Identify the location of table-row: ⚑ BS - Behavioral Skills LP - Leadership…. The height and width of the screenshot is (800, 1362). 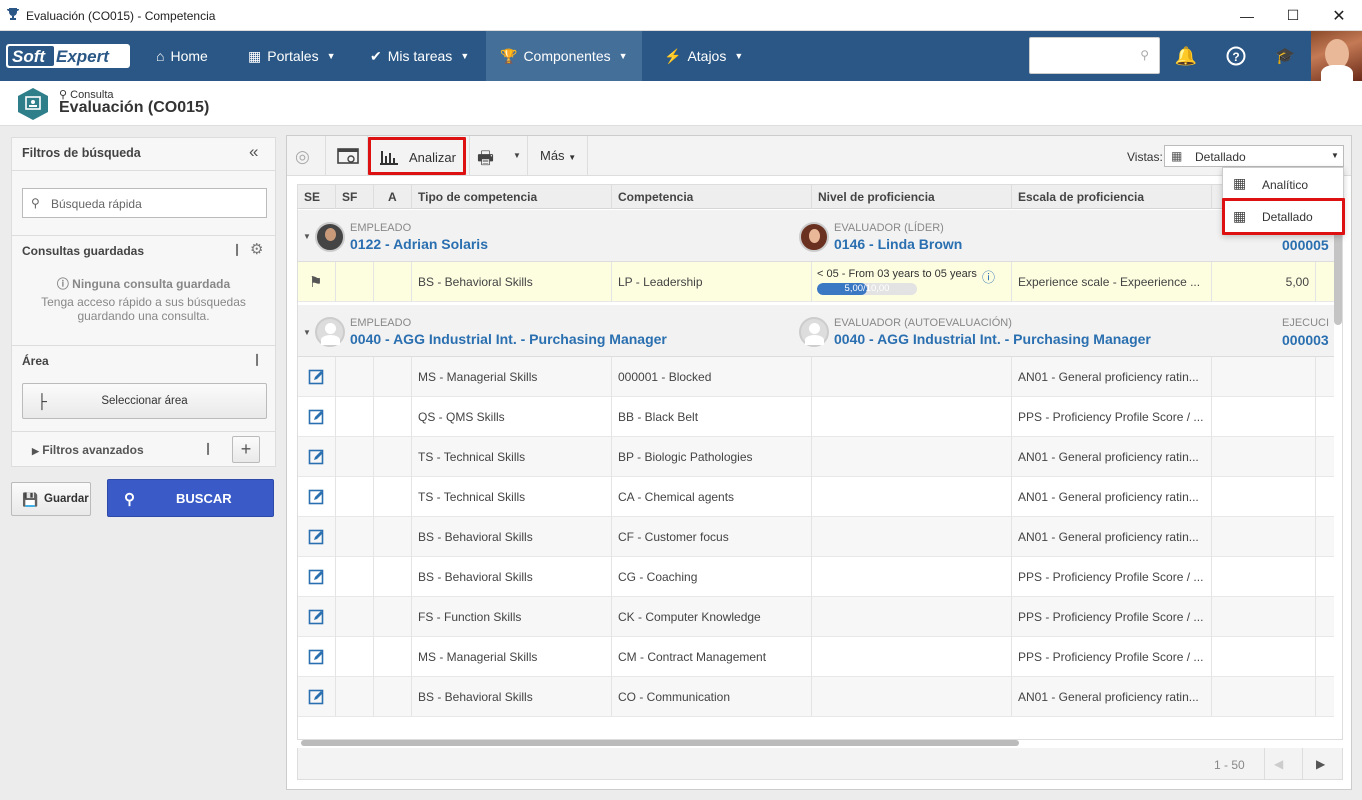
(820, 282).